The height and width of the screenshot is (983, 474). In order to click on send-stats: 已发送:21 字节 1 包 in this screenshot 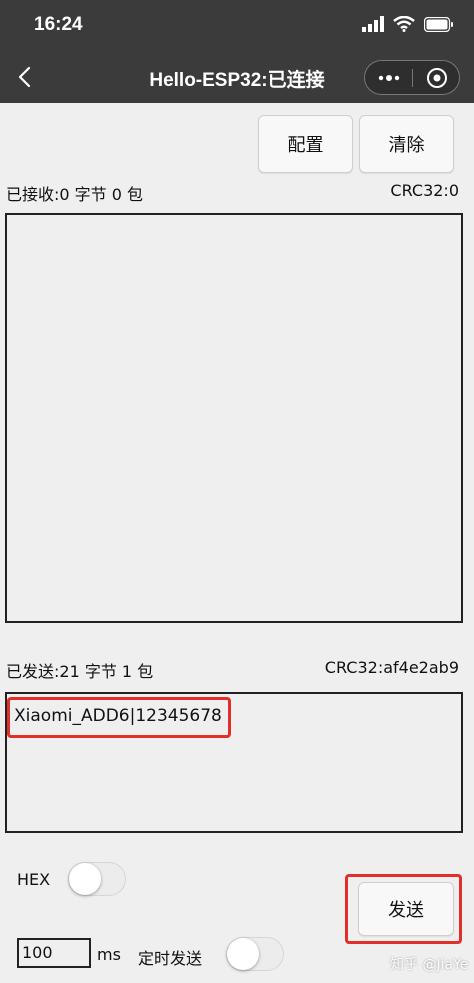, I will do `click(80, 671)`.